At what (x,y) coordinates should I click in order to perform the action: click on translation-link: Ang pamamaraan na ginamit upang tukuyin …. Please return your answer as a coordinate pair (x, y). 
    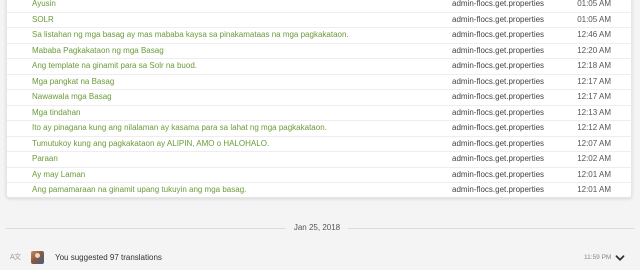
    Looking at the image, I should click on (139, 190).